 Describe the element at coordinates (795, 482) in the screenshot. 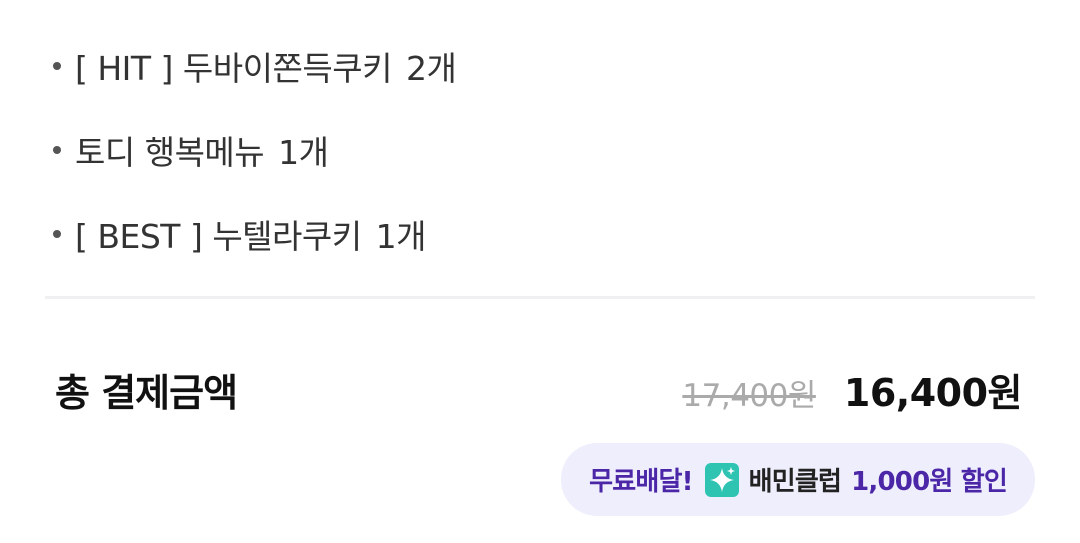

I see `baemin-club-name: 배민클럽` at that location.